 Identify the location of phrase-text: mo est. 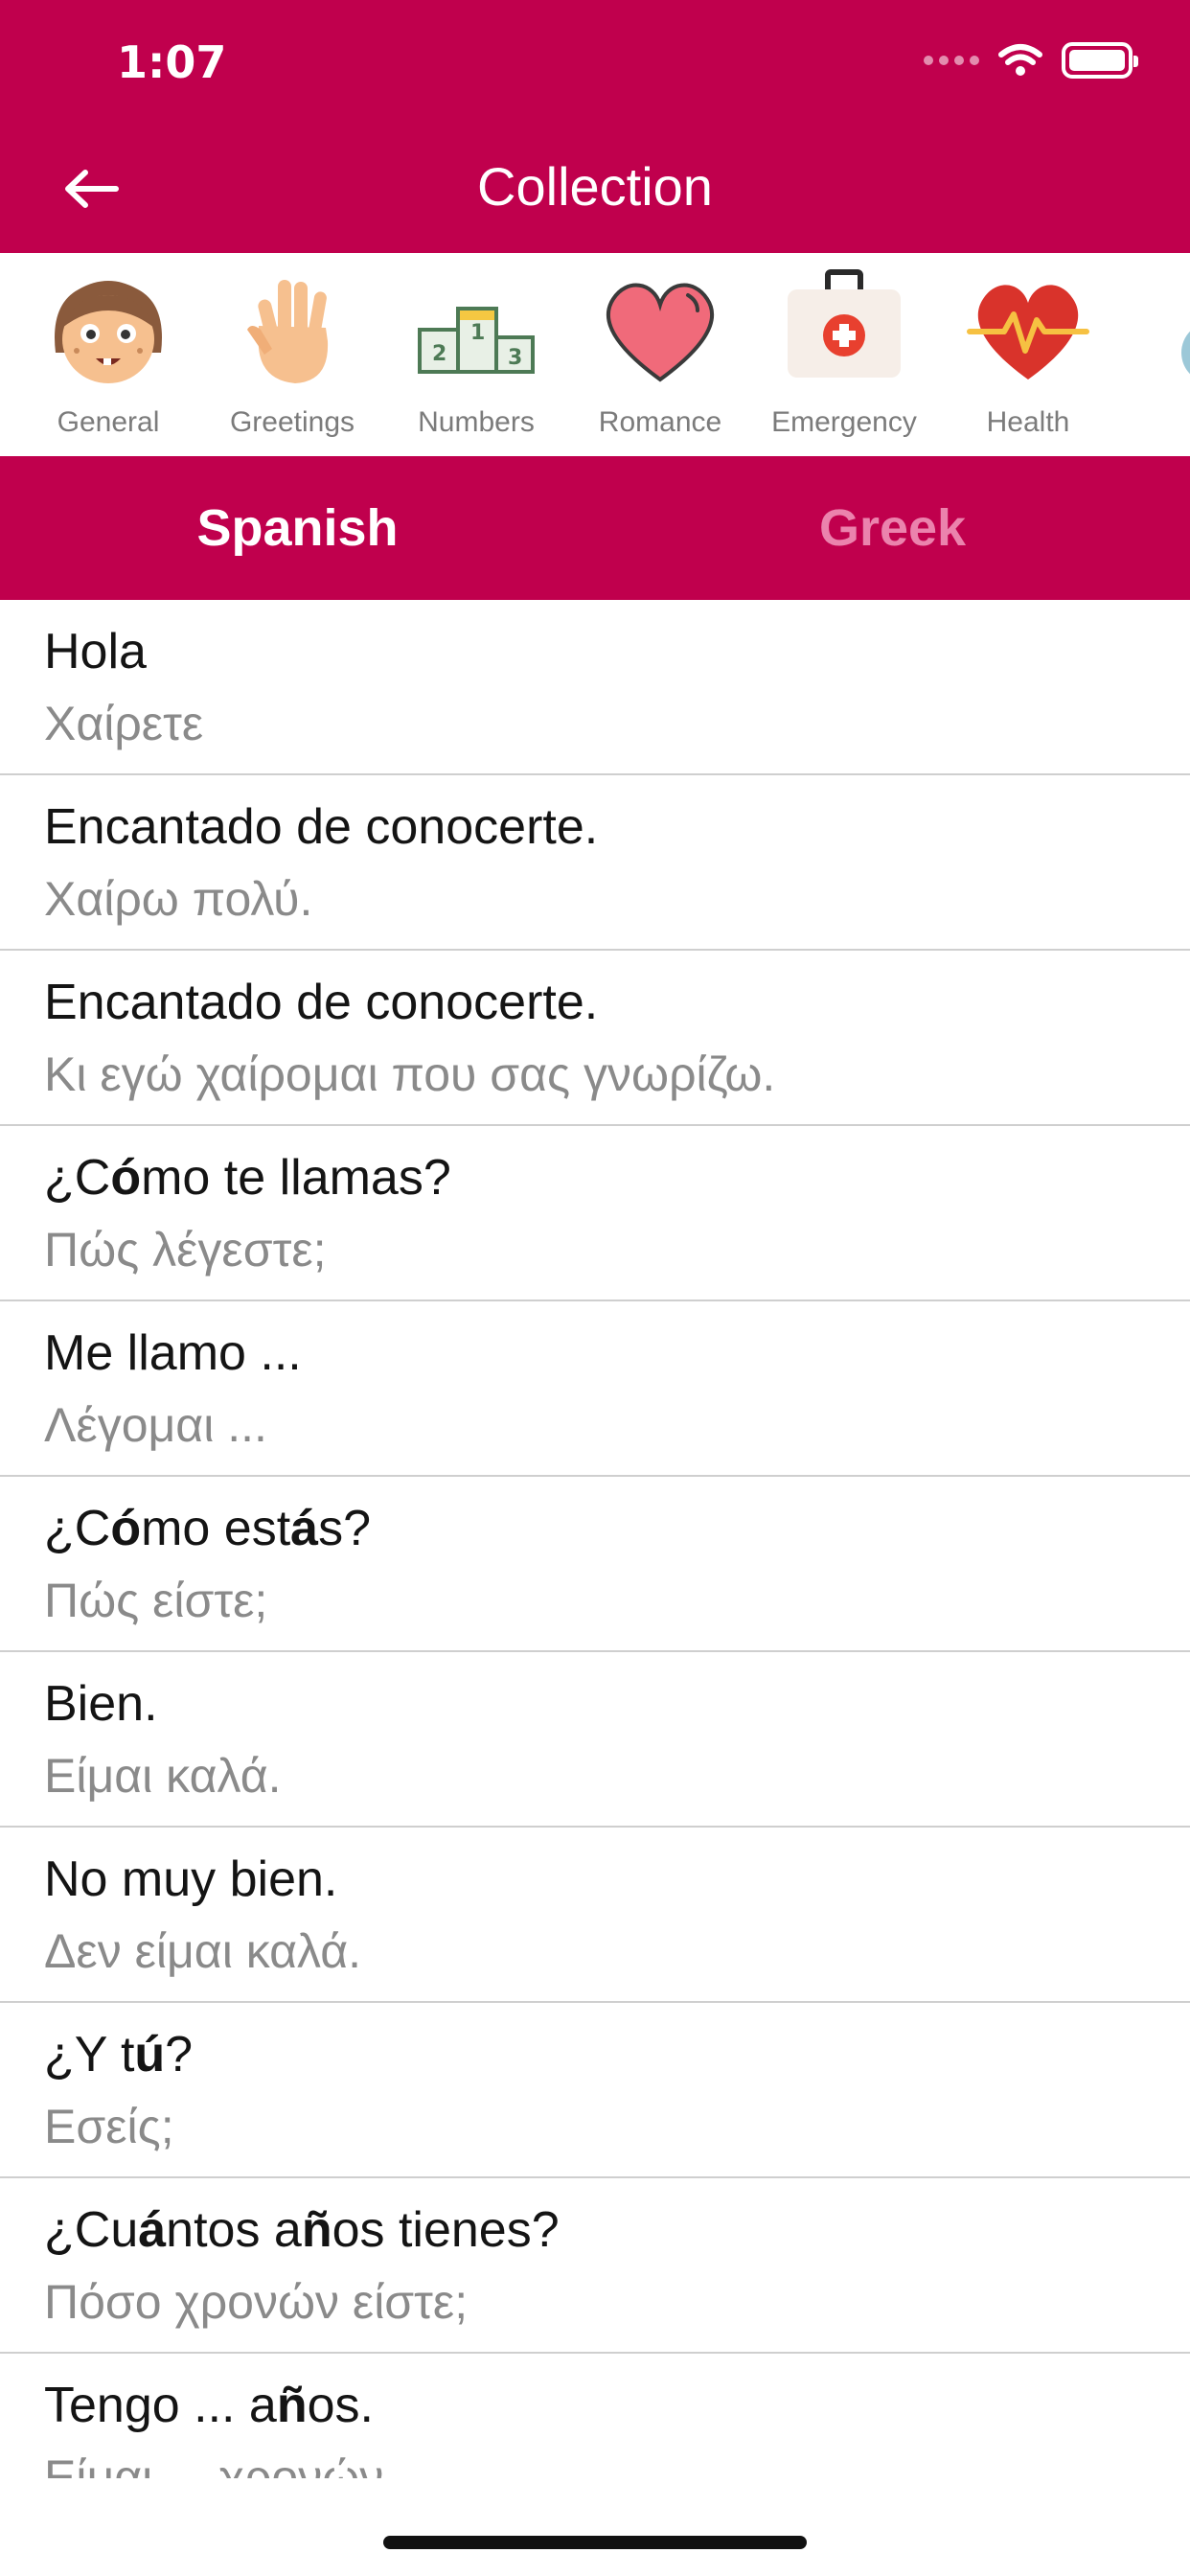
(216, 1529).